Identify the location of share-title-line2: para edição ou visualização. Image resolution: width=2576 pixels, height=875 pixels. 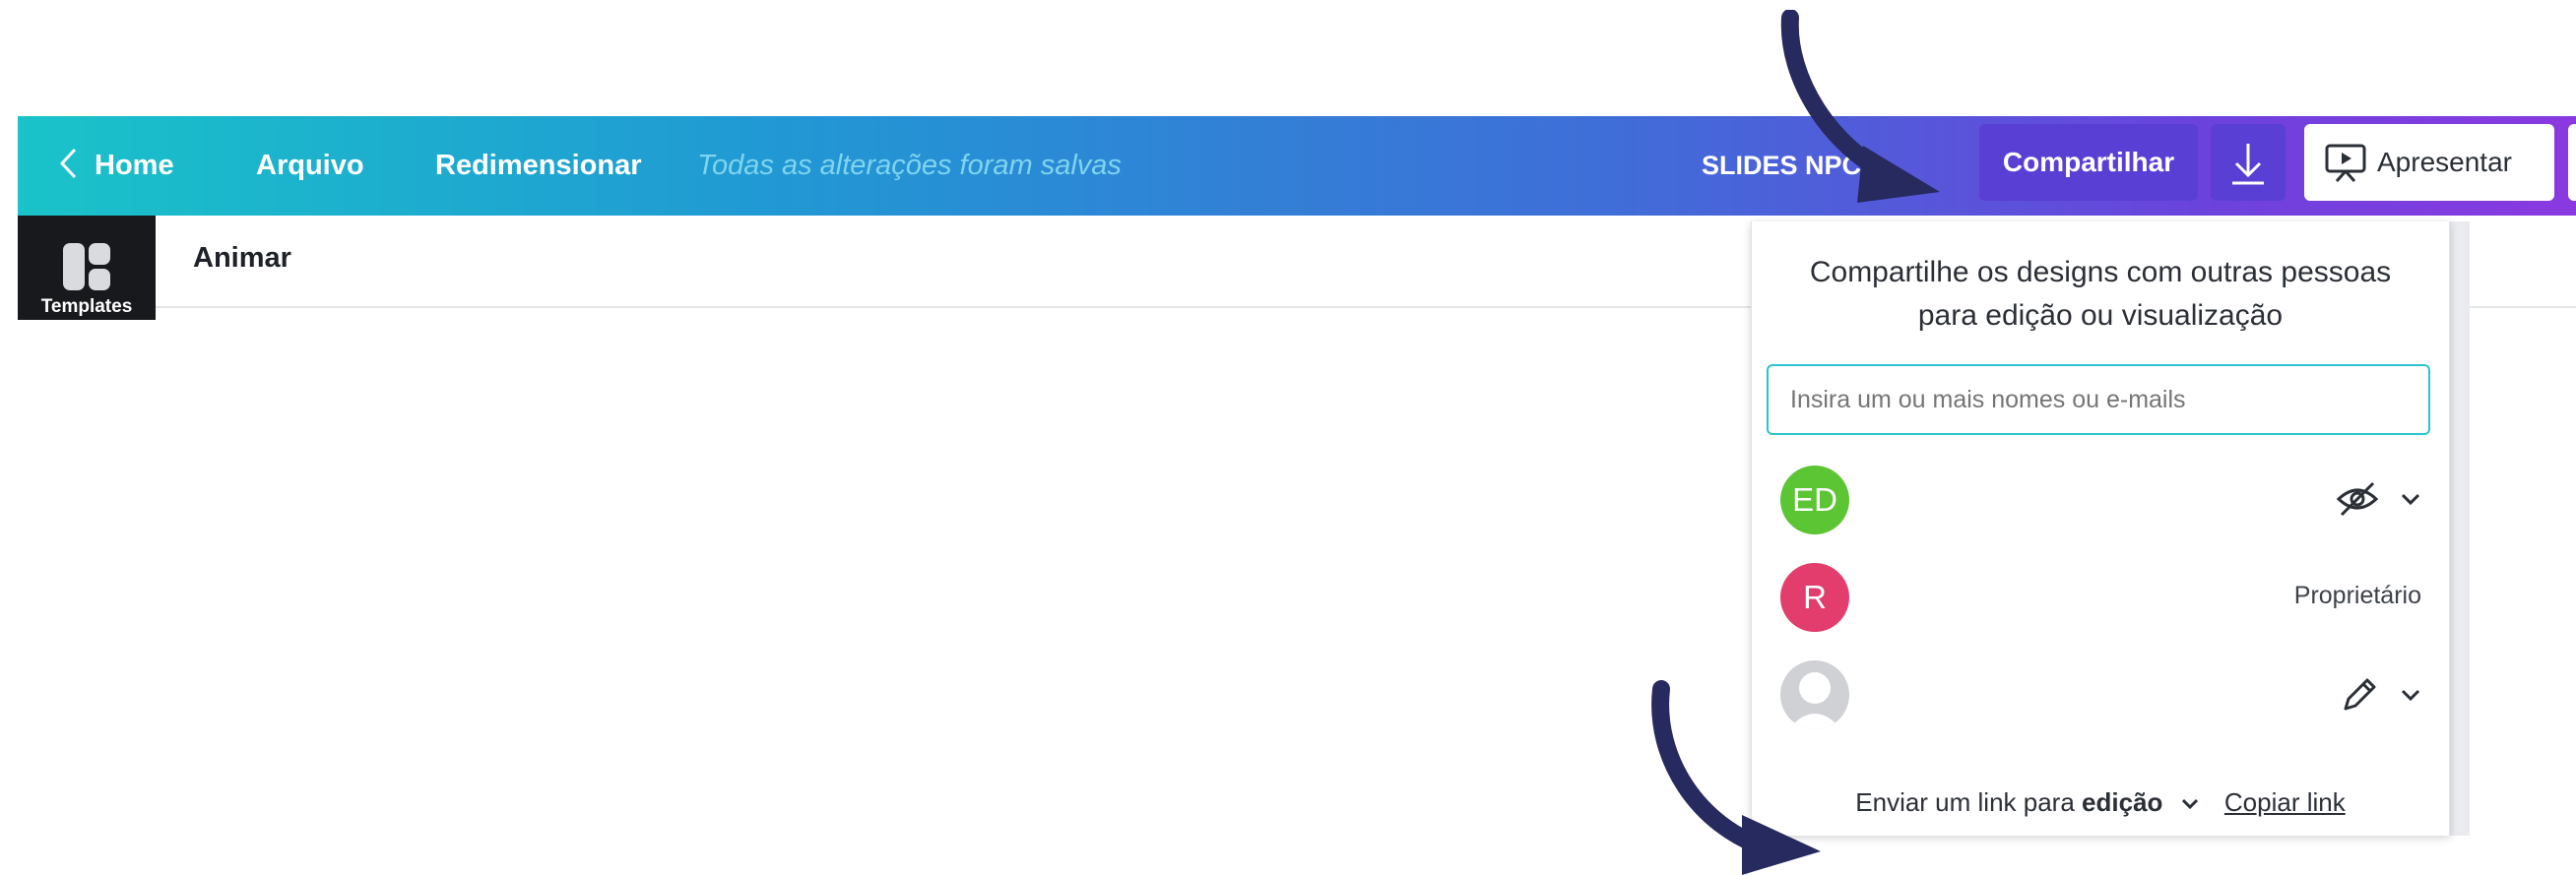
(2100, 315).